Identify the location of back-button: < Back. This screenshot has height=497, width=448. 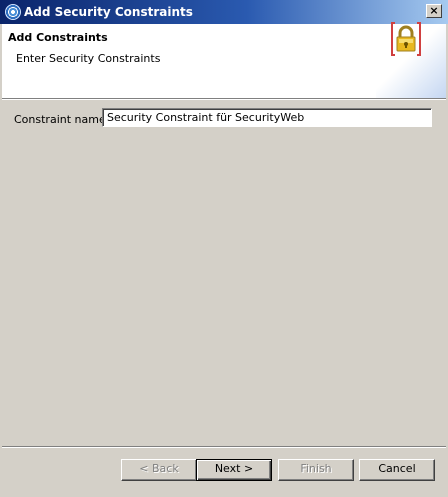
(159, 470).